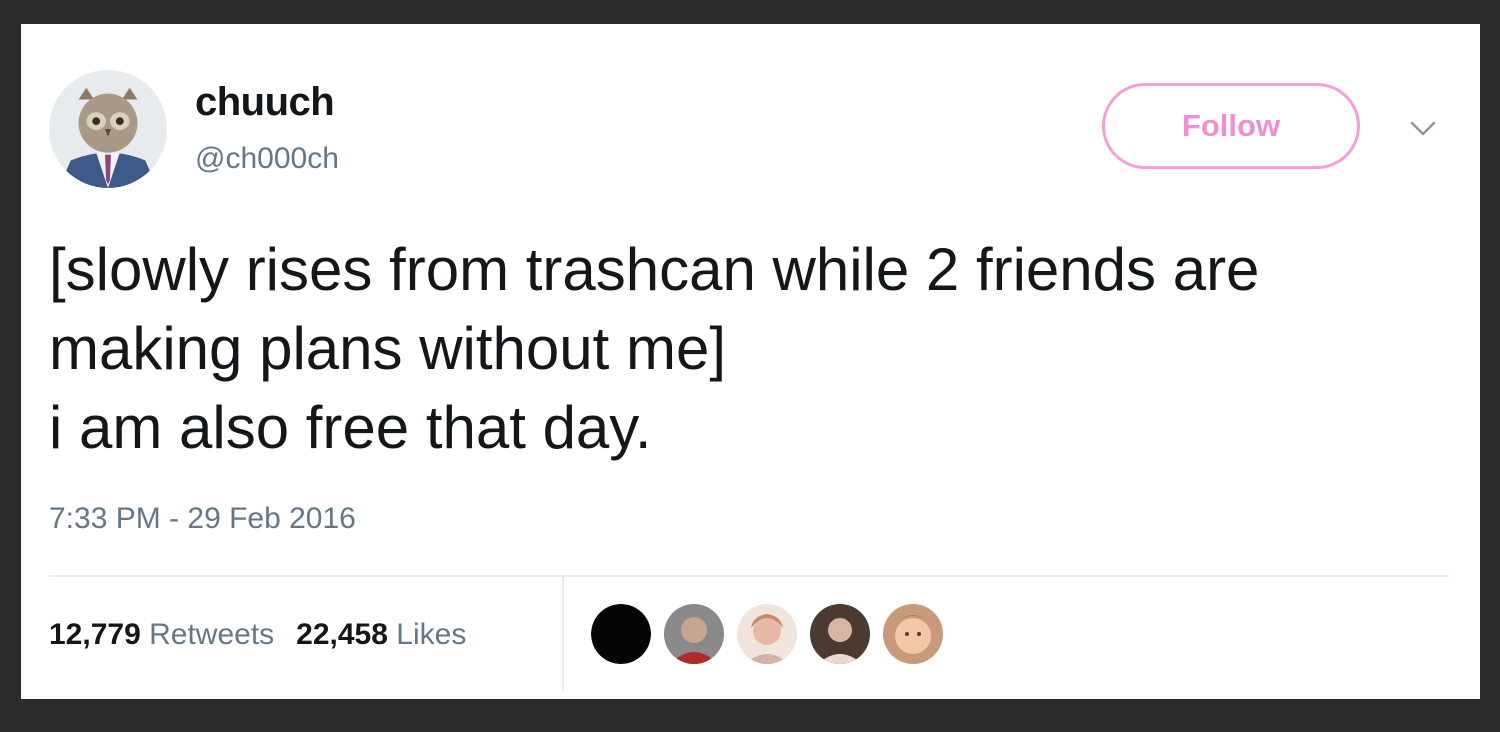 The height and width of the screenshot is (732, 1500). I want to click on retweets-stat: 12,779 Retweets, so click(161, 634).